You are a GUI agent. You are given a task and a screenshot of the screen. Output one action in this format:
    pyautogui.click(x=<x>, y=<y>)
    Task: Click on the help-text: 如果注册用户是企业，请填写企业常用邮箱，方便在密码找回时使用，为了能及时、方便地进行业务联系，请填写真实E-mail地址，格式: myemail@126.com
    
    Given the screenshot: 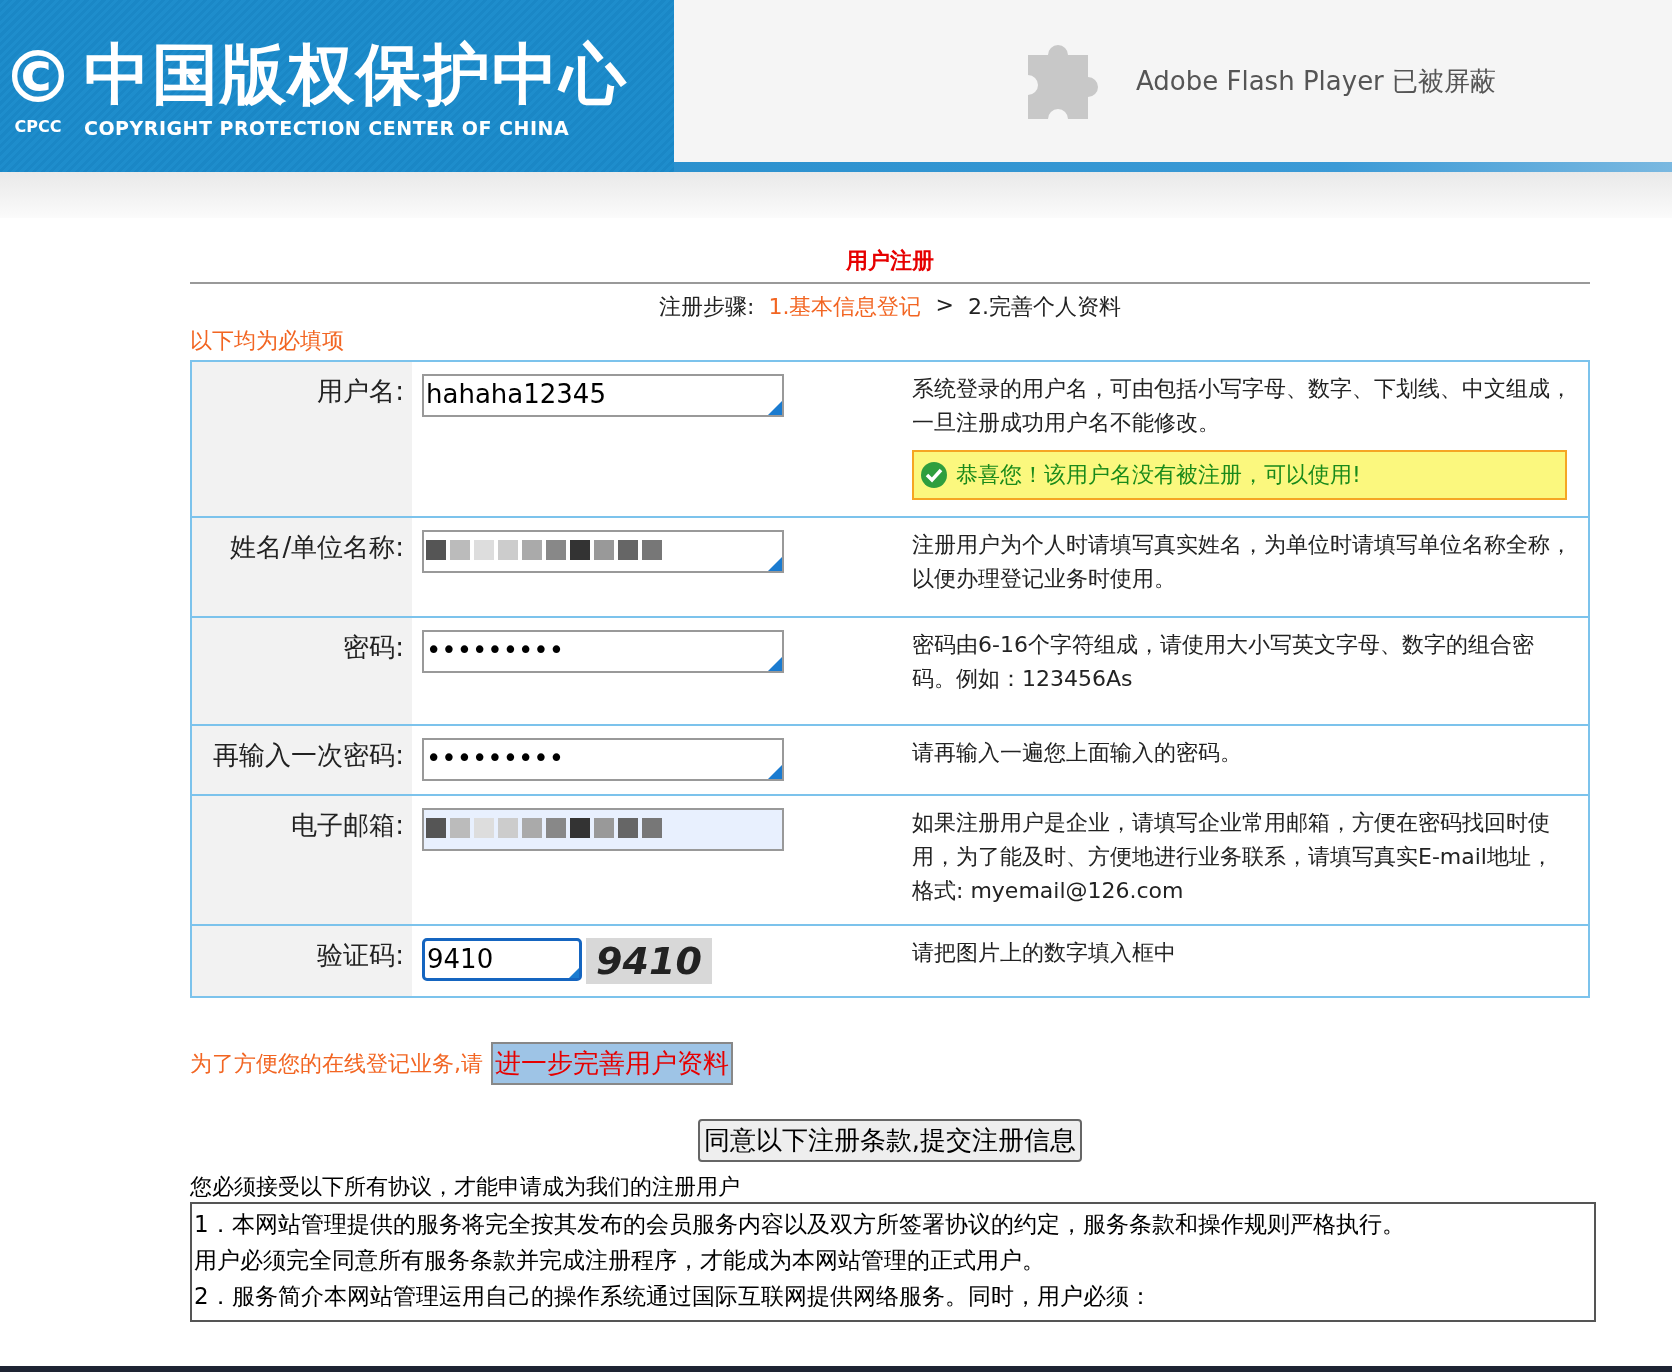 What is the action you would take?
    pyautogui.click(x=1233, y=857)
    